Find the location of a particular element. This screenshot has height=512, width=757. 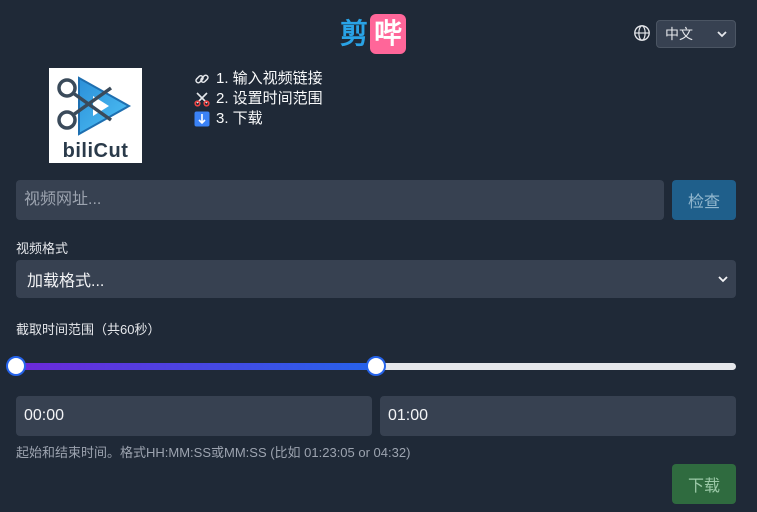

step-item: 1. 输入视频链接 is located at coordinates (258, 79).